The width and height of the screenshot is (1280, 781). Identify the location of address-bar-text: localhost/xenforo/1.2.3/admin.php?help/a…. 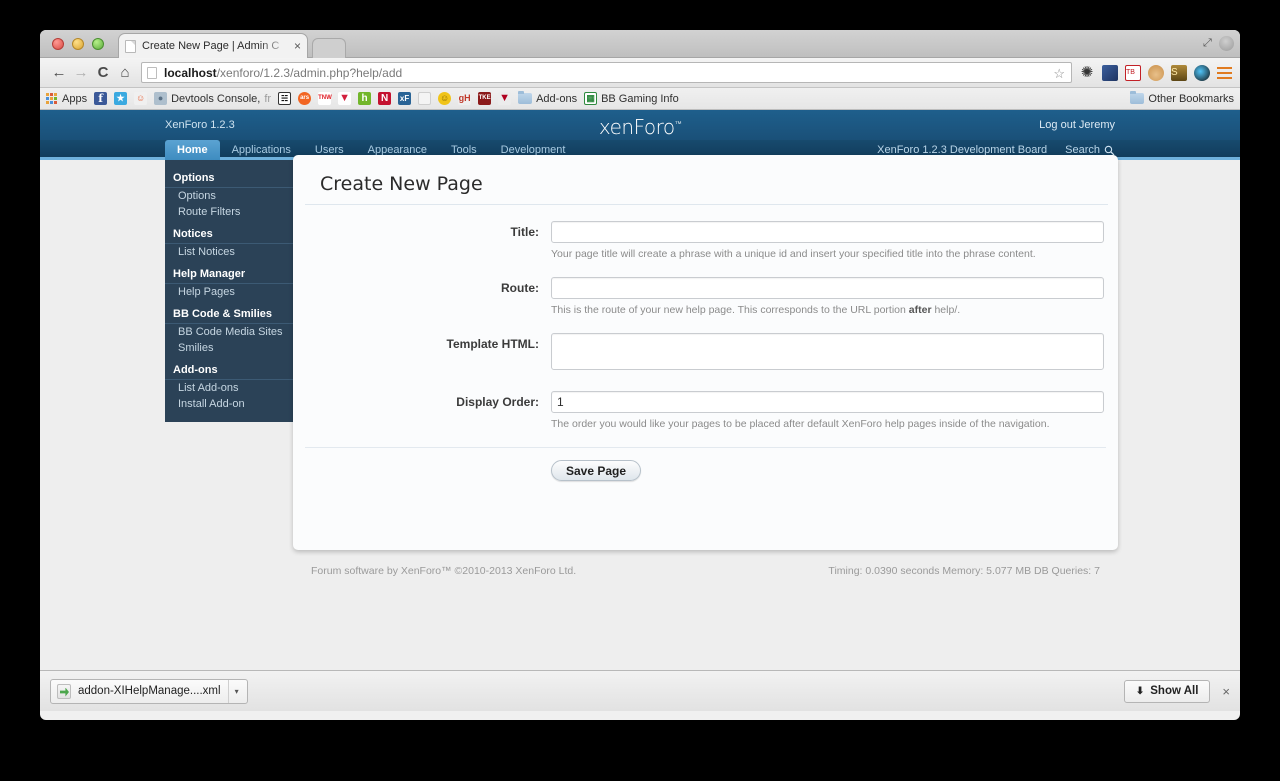
(283, 73).